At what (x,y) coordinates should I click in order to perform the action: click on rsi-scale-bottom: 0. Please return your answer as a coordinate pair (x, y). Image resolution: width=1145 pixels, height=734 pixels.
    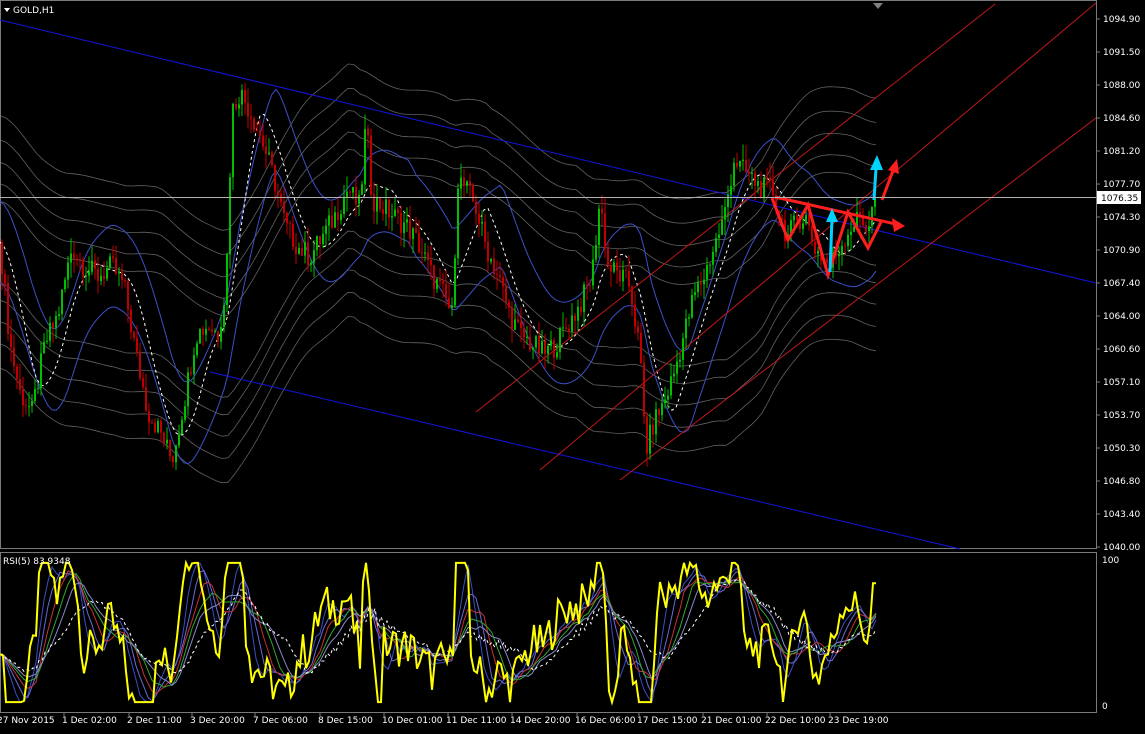
    Looking at the image, I should click on (1105, 707).